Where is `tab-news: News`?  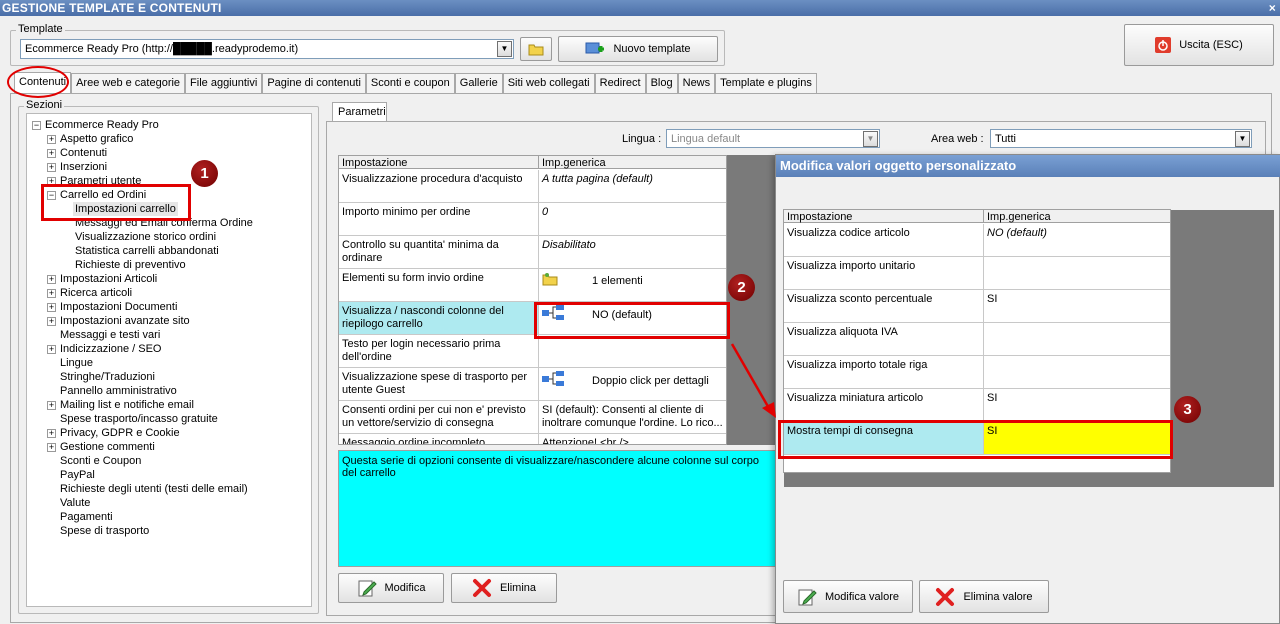
tab-news: News is located at coordinates (696, 83).